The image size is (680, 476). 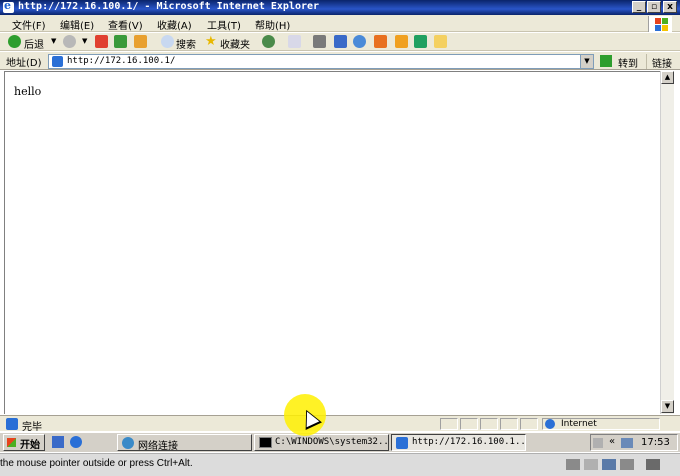 I want to click on tray-expand-icon: «, so click(x=612, y=441).